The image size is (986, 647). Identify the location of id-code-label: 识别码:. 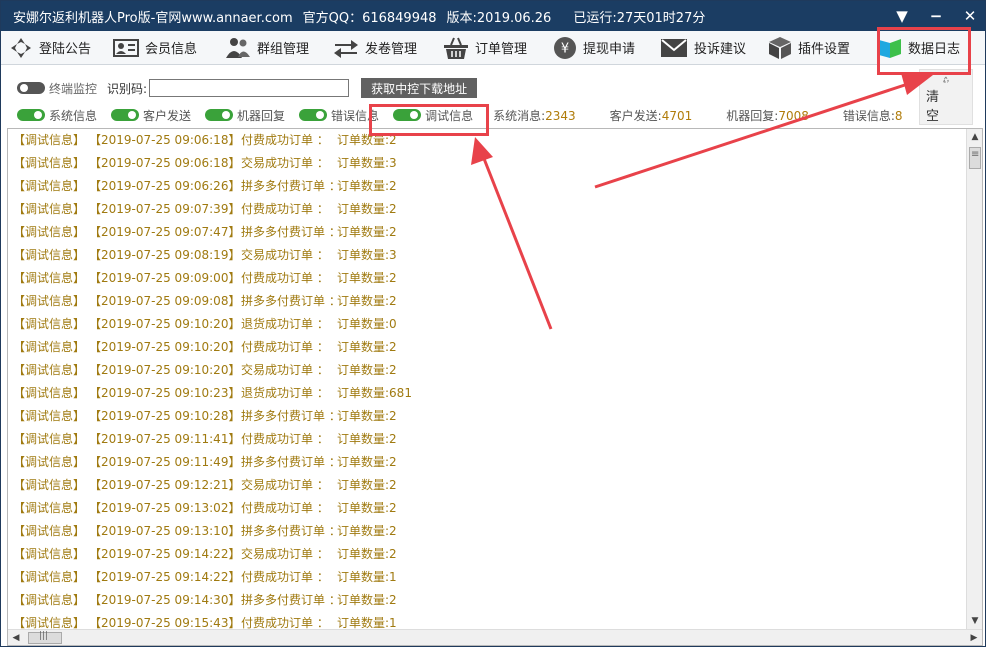
(127, 88).